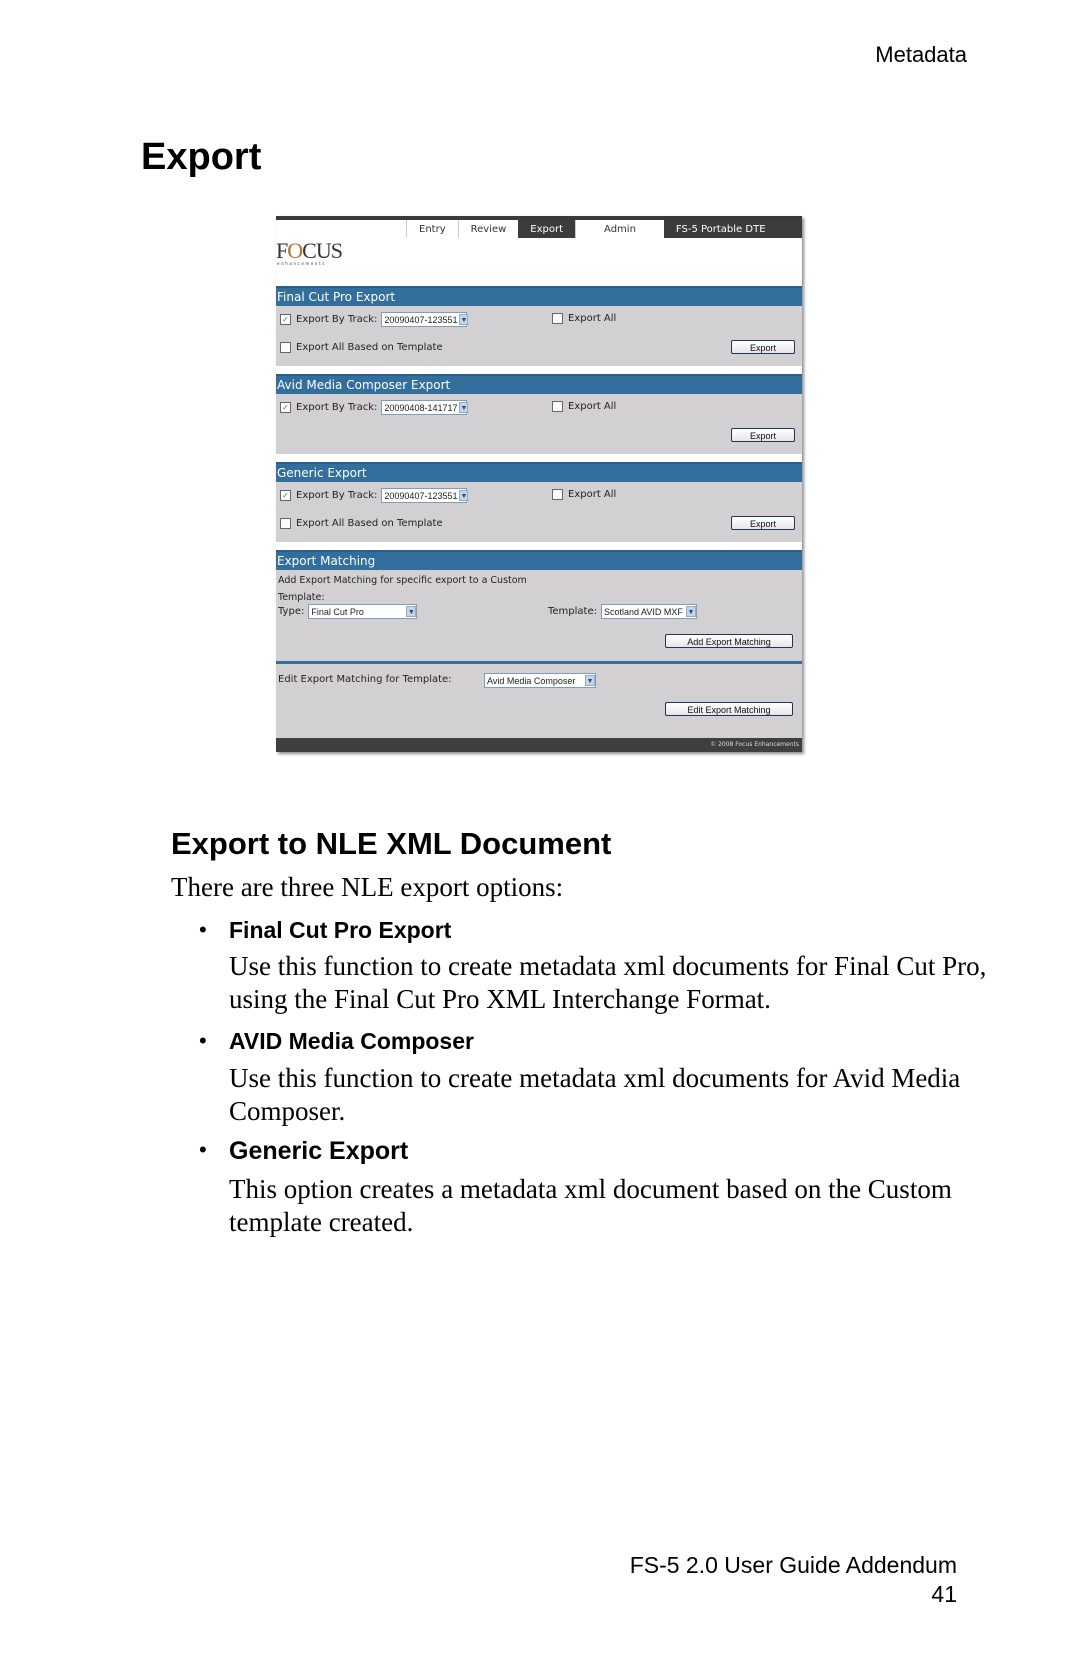 The width and height of the screenshot is (1080, 1669). Describe the element at coordinates (763, 523) in the screenshot. I see `generic-export-button: Export` at that location.